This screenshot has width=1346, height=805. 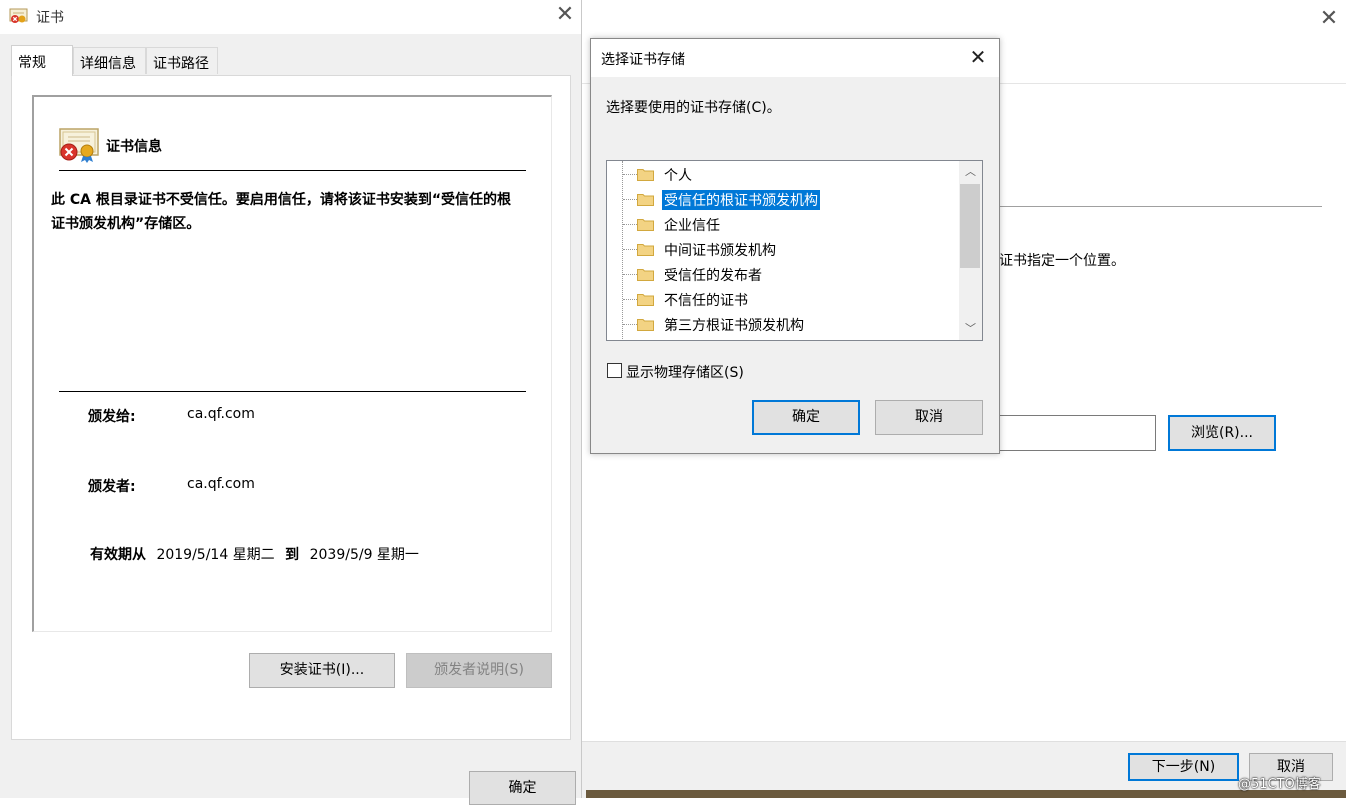 What do you see at coordinates (221, 484) in the screenshot?
I see `issued-by-value: ca.qf.com` at bounding box center [221, 484].